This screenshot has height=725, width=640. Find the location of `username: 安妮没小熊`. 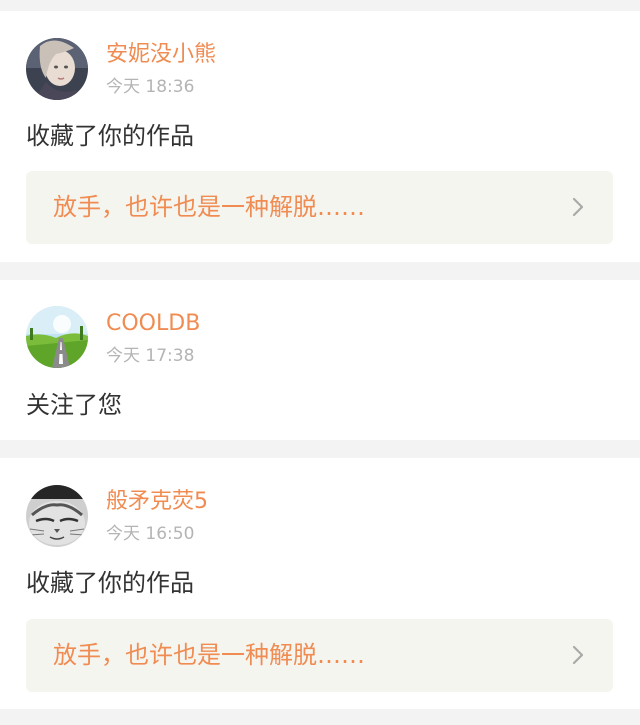

username: 安妮没小熊 is located at coordinates (161, 55).